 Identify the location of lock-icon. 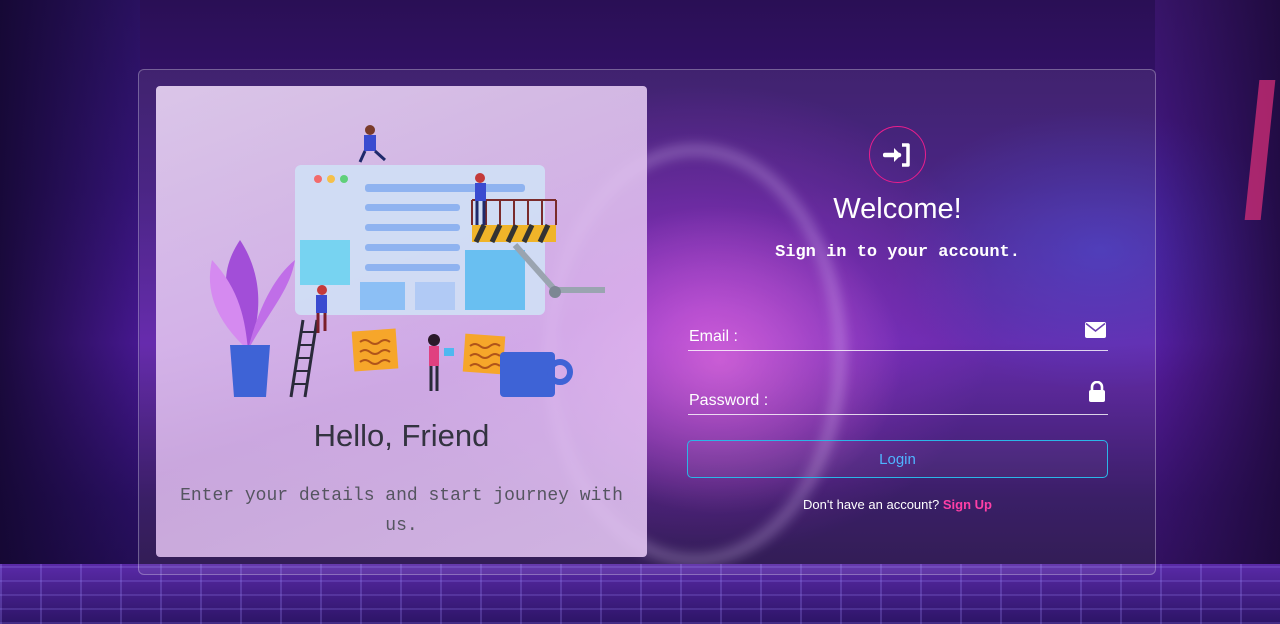
(1097, 393).